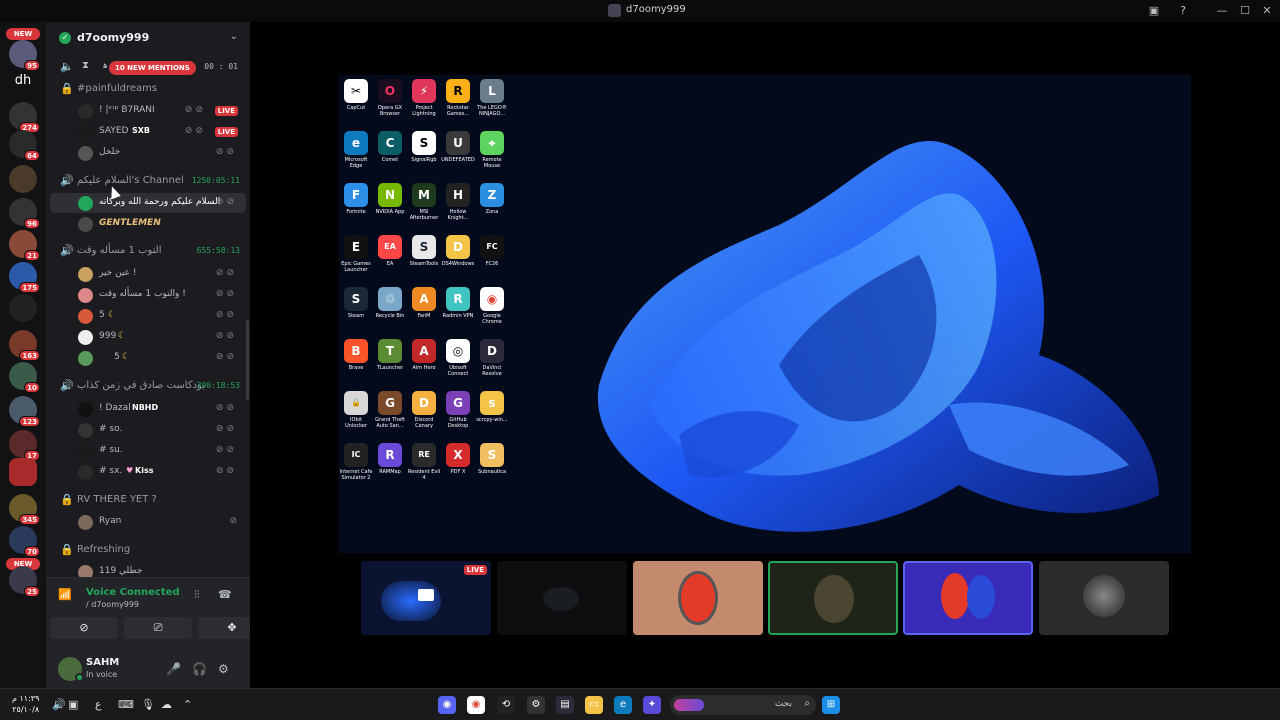  I want to click on server-icon: 274, so click(24, 117).